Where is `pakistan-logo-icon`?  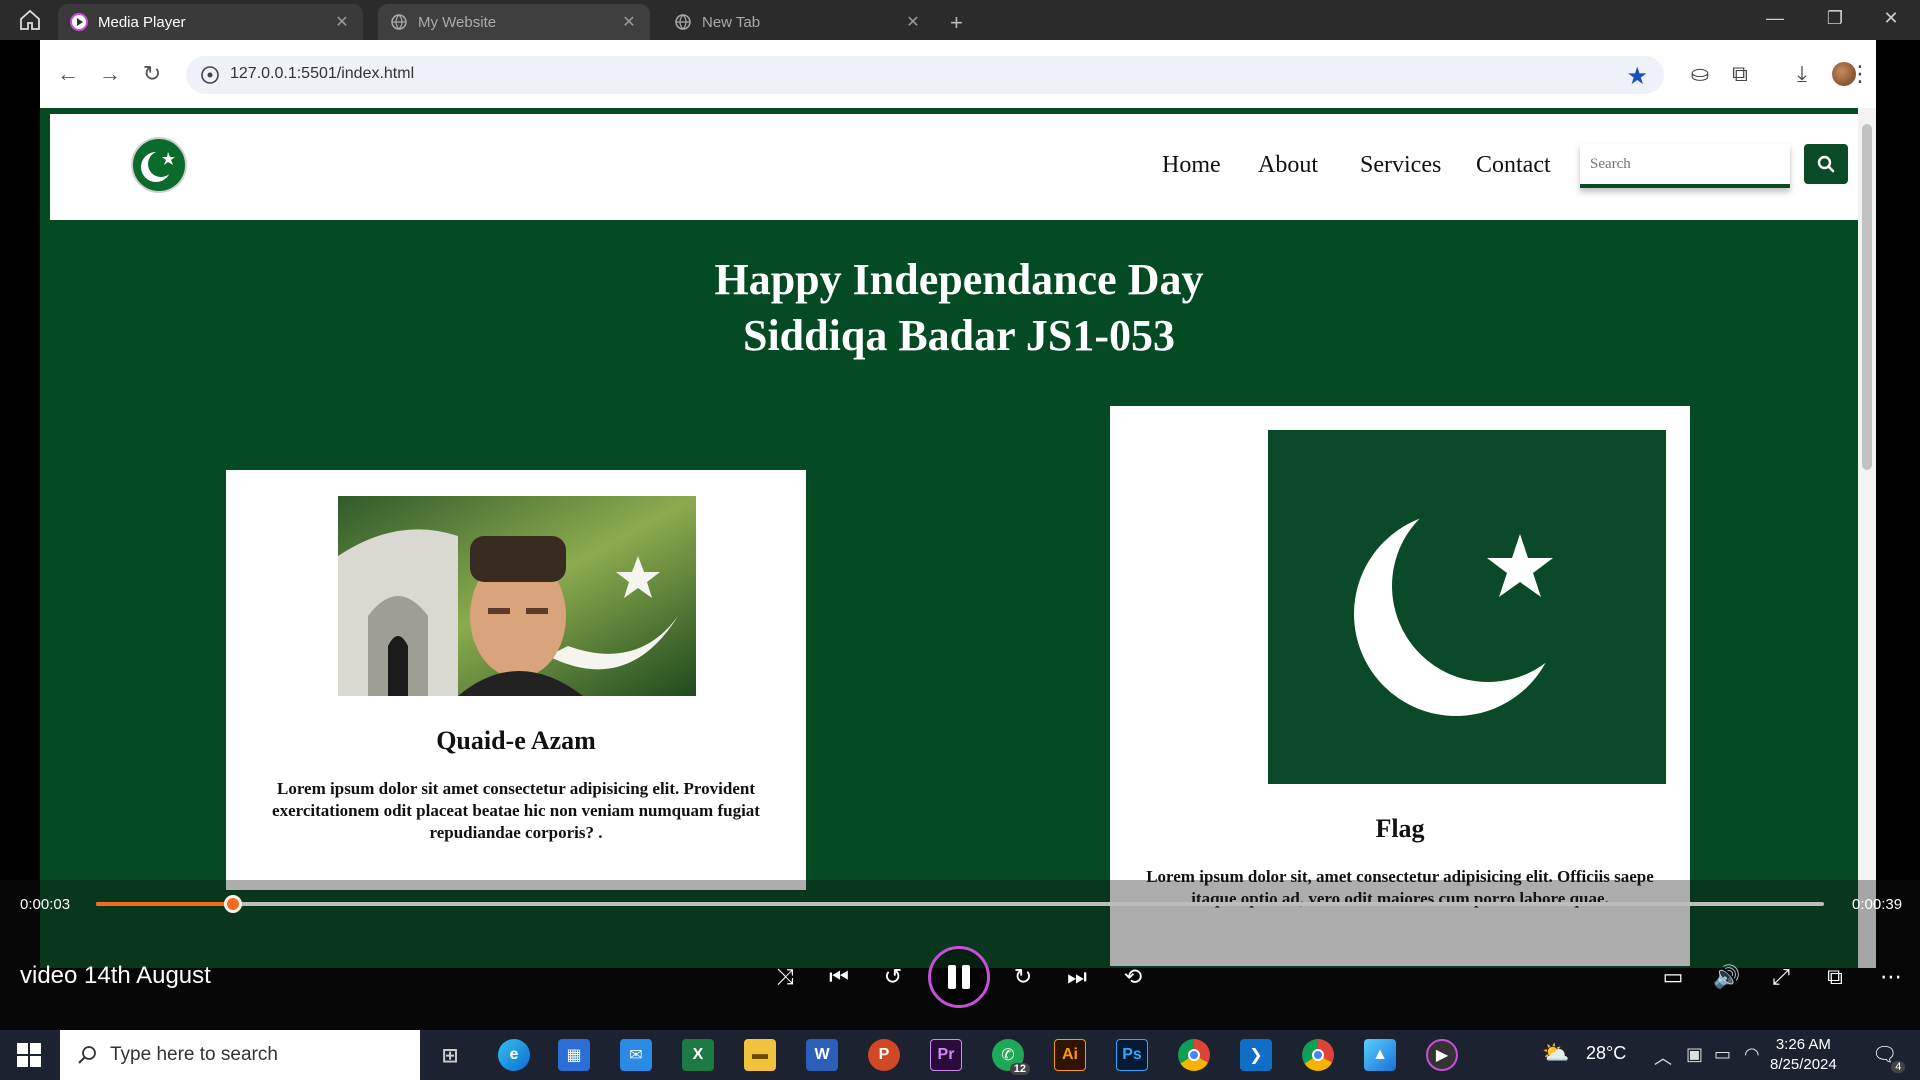
pakistan-logo-icon is located at coordinates (159, 165).